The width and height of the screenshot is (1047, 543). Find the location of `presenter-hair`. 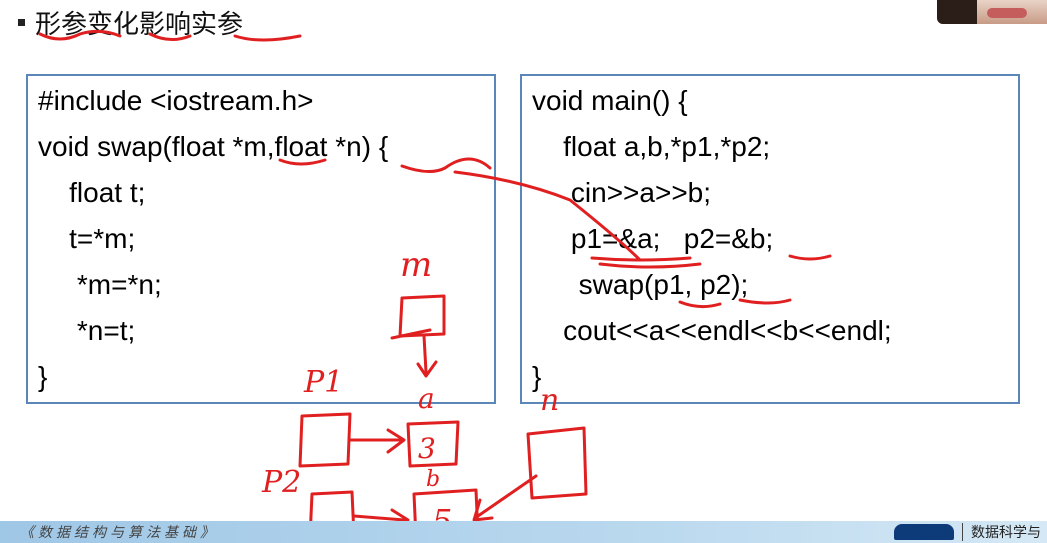

presenter-hair is located at coordinates (957, 12).